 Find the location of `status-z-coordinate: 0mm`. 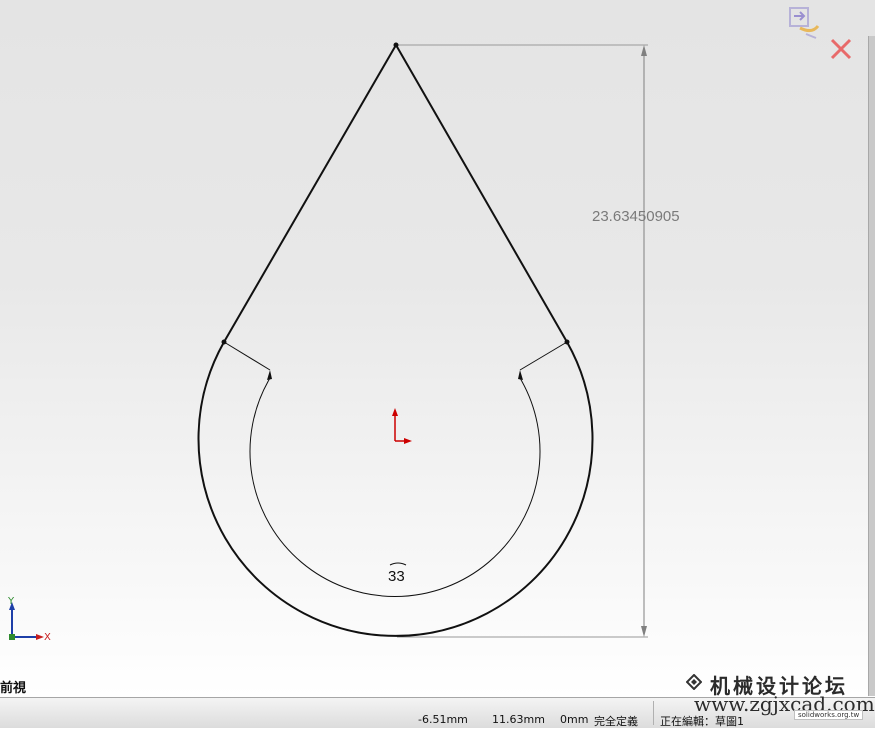

status-z-coordinate: 0mm is located at coordinates (574, 719).